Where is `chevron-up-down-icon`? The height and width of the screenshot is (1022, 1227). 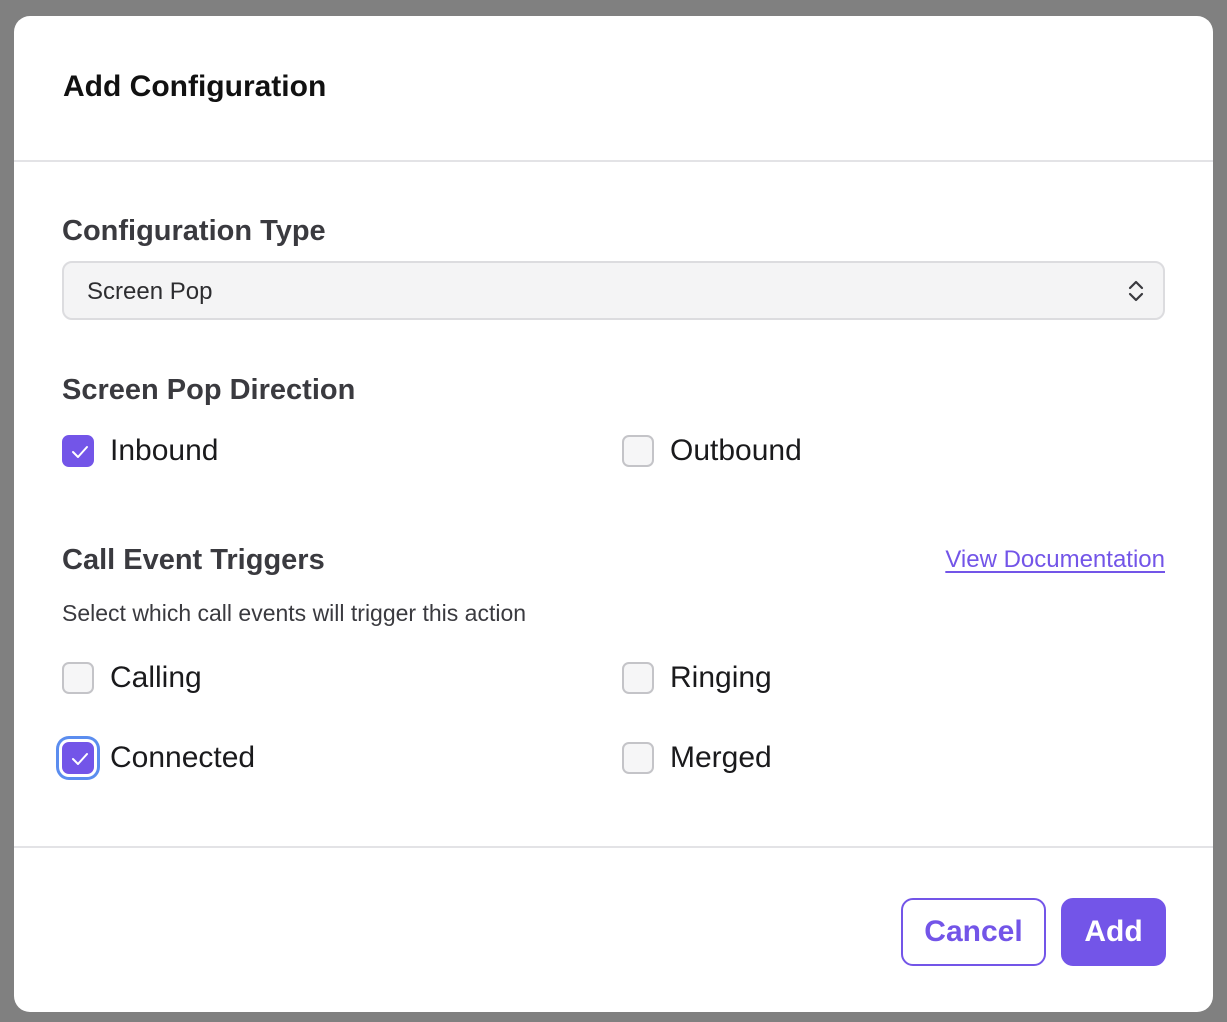 chevron-up-down-icon is located at coordinates (1136, 291).